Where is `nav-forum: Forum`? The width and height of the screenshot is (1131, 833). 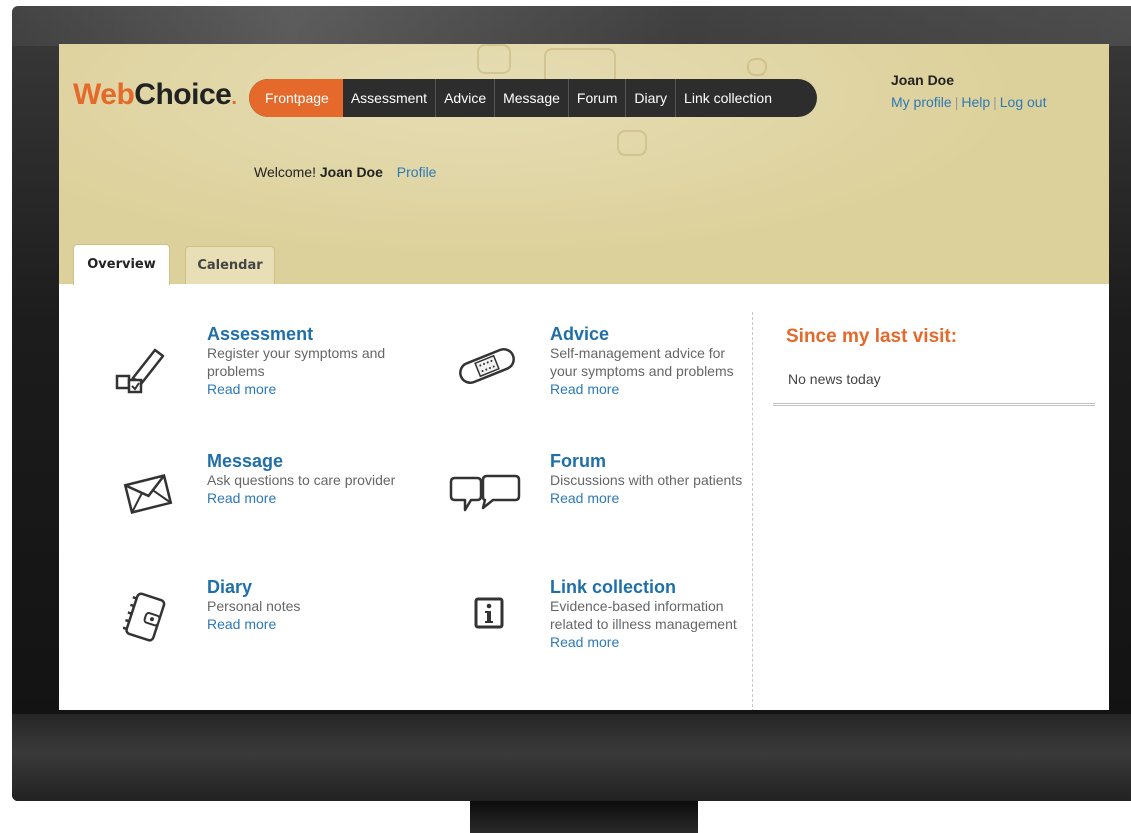
nav-forum: Forum is located at coordinates (598, 98).